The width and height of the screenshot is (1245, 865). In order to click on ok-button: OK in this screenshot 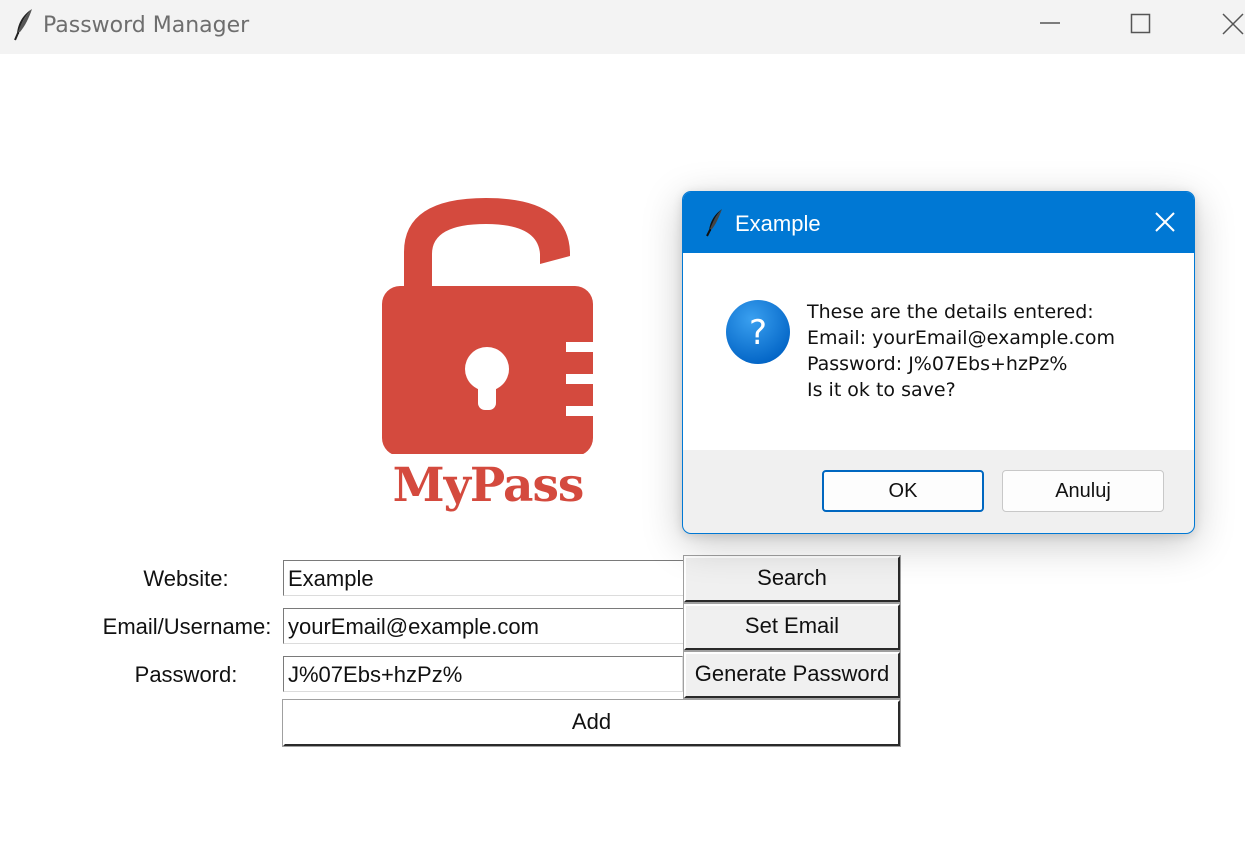, I will do `click(903, 491)`.